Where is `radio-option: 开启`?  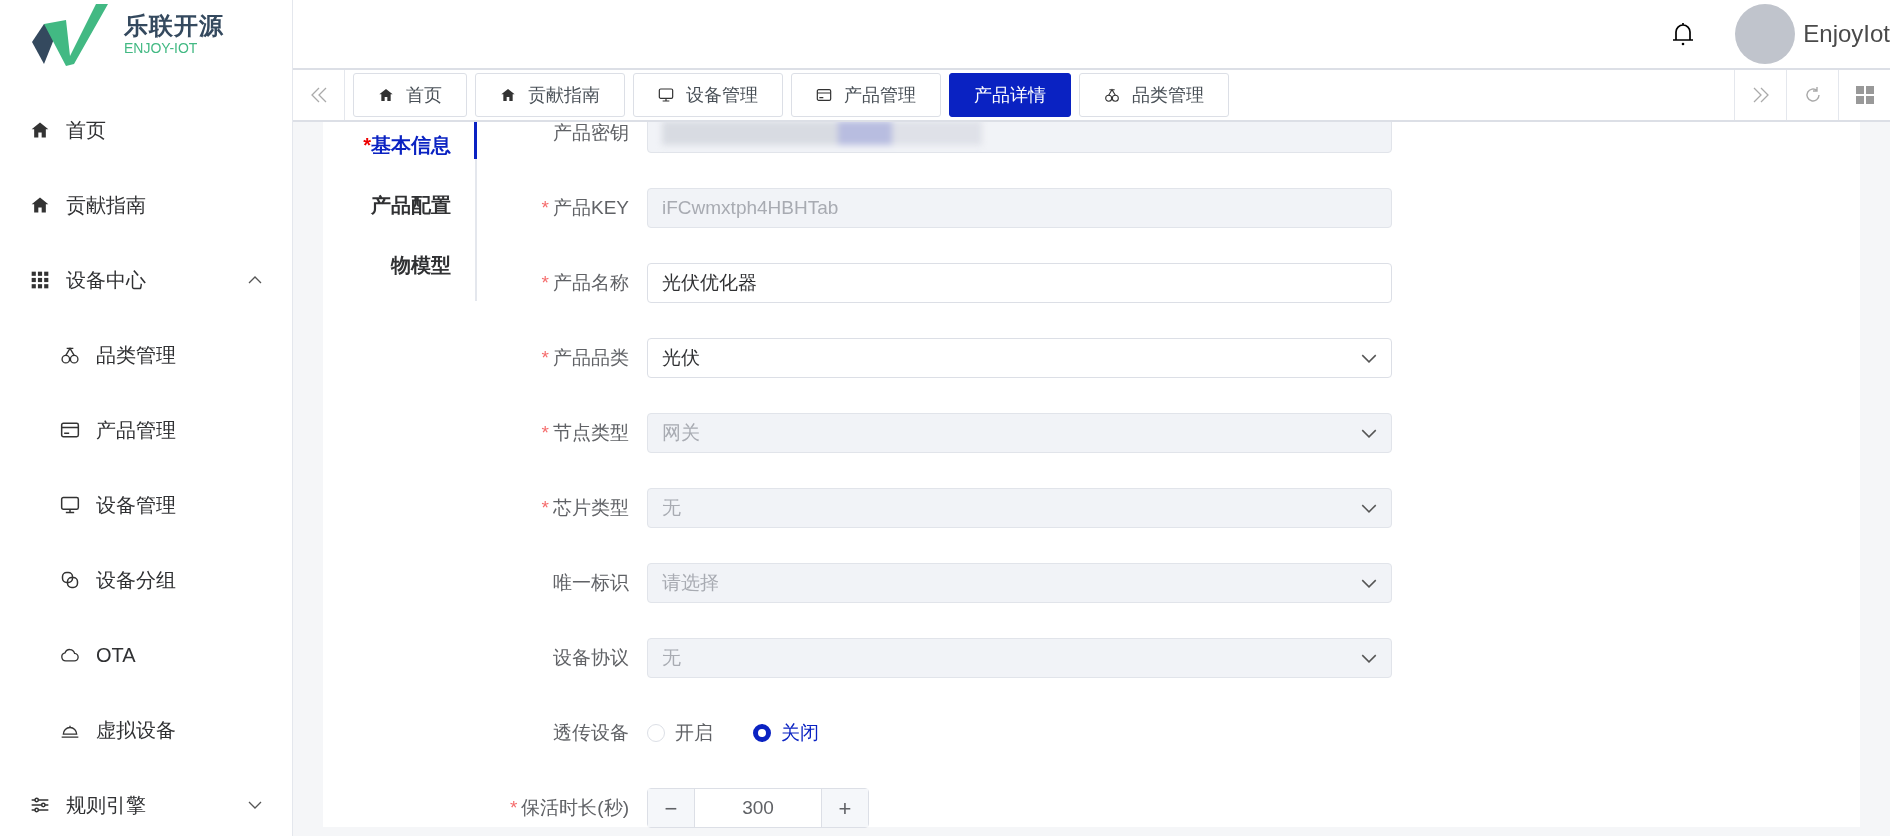 radio-option: 开启 is located at coordinates (680, 733).